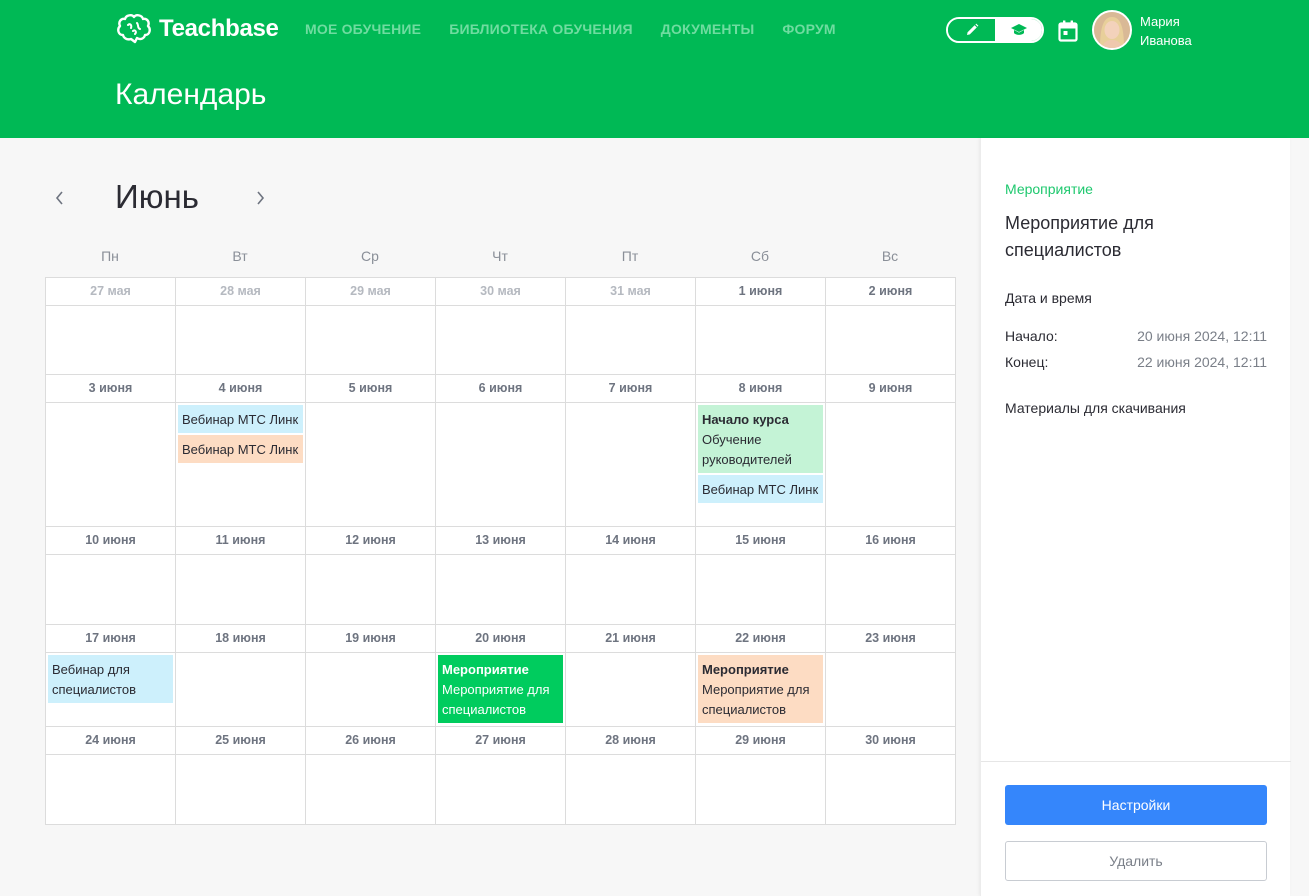 The height and width of the screenshot is (896, 1309). What do you see at coordinates (1112, 30) in the screenshot?
I see `user-avatar` at bounding box center [1112, 30].